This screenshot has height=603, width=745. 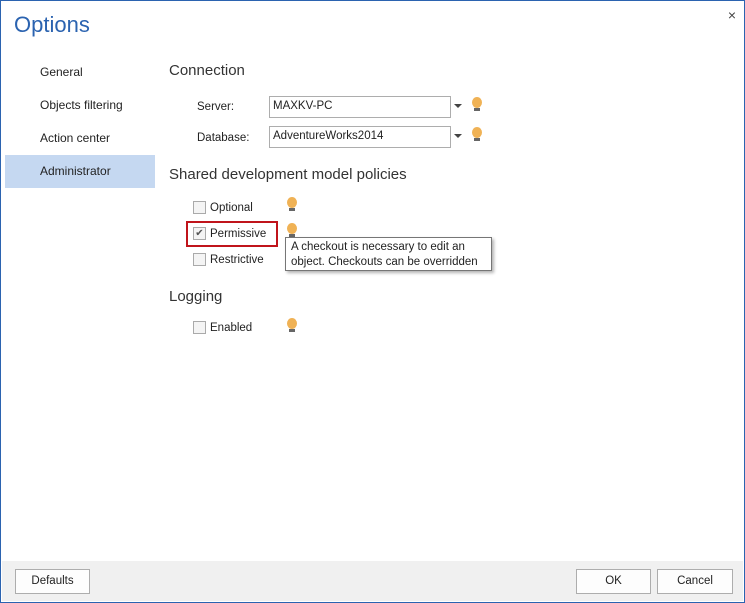 I want to click on highlight-box, so click(x=232, y=234).